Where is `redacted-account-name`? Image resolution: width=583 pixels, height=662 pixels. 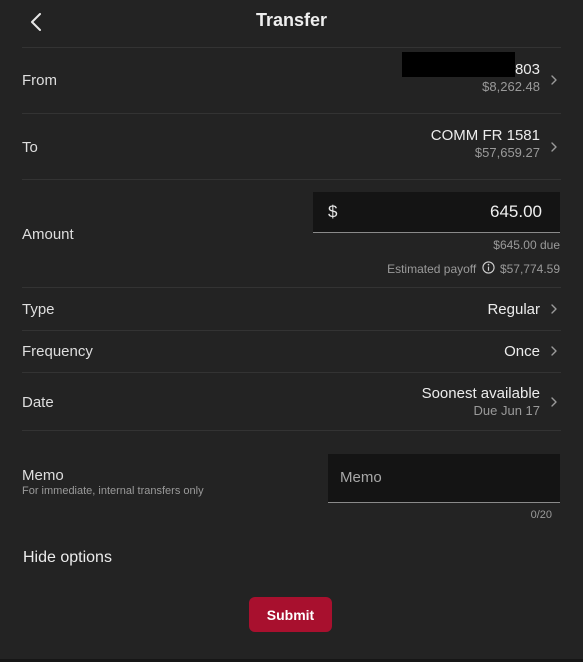
redacted-account-name is located at coordinates (458, 64).